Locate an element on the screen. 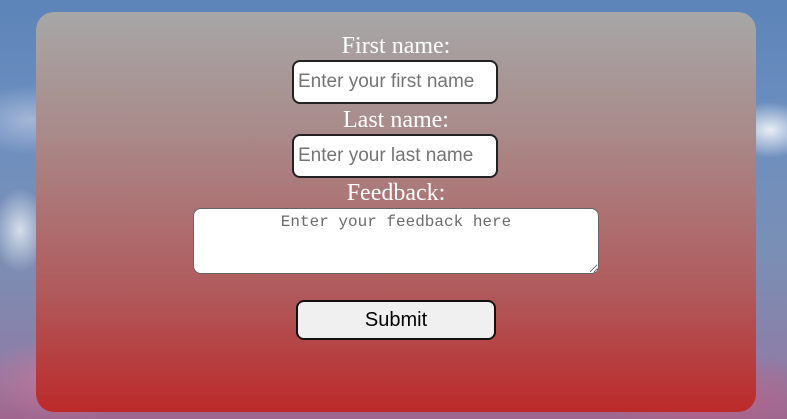 Image resolution: width=787 pixels, height=419 pixels. last-name-input is located at coordinates (395, 156).